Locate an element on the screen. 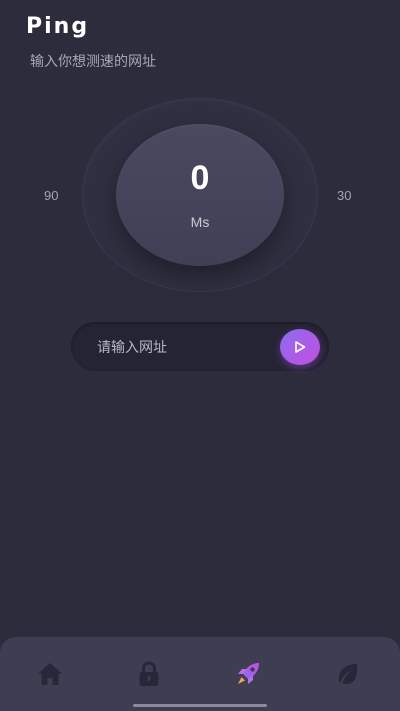  lock-icon is located at coordinates (149, 673).